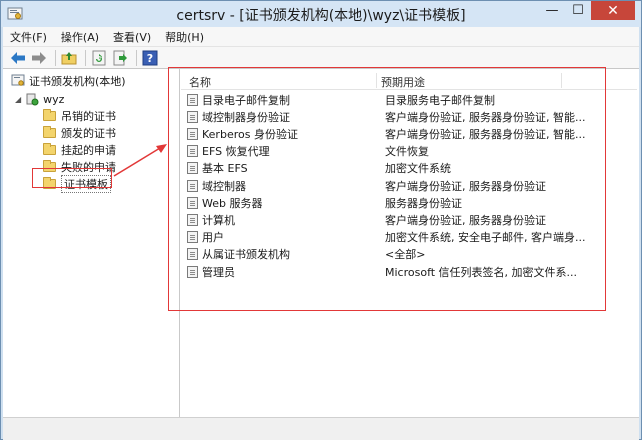 Image resolution: width=644 pixels, height=448 pixels. Describe the element at coordinates (405, 255) in the screenshot. I see `template-purpose: <全部>` at that location.